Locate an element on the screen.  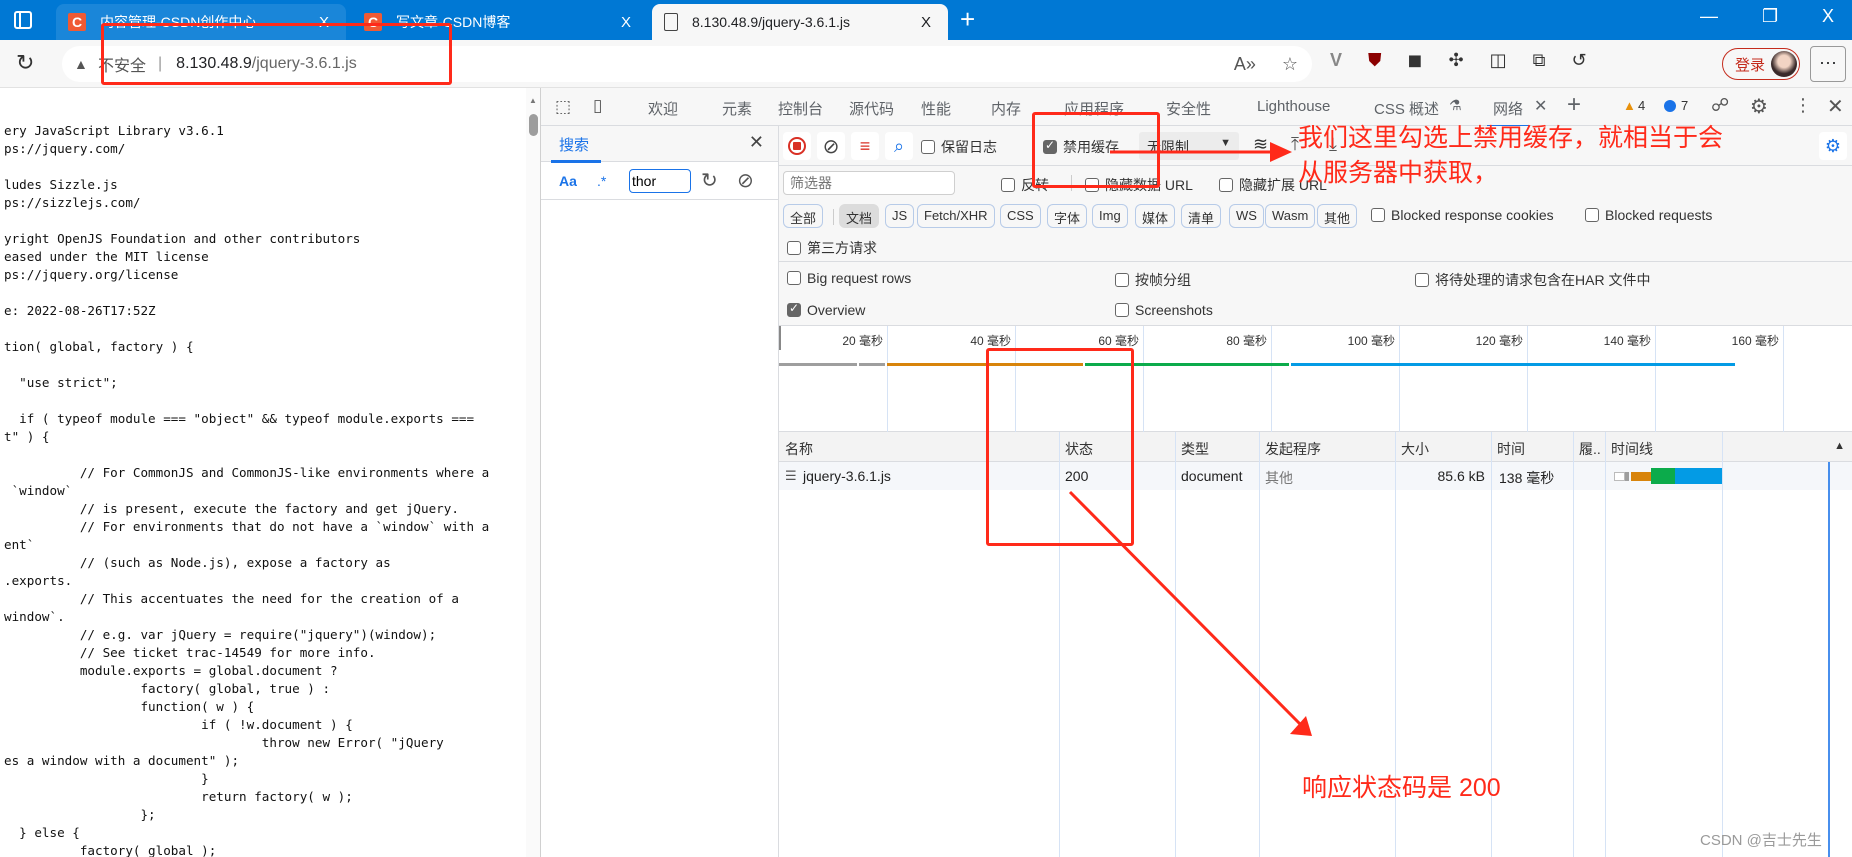
watermark: CSDN @吉士先生 is located at coordinates (1761, 840).